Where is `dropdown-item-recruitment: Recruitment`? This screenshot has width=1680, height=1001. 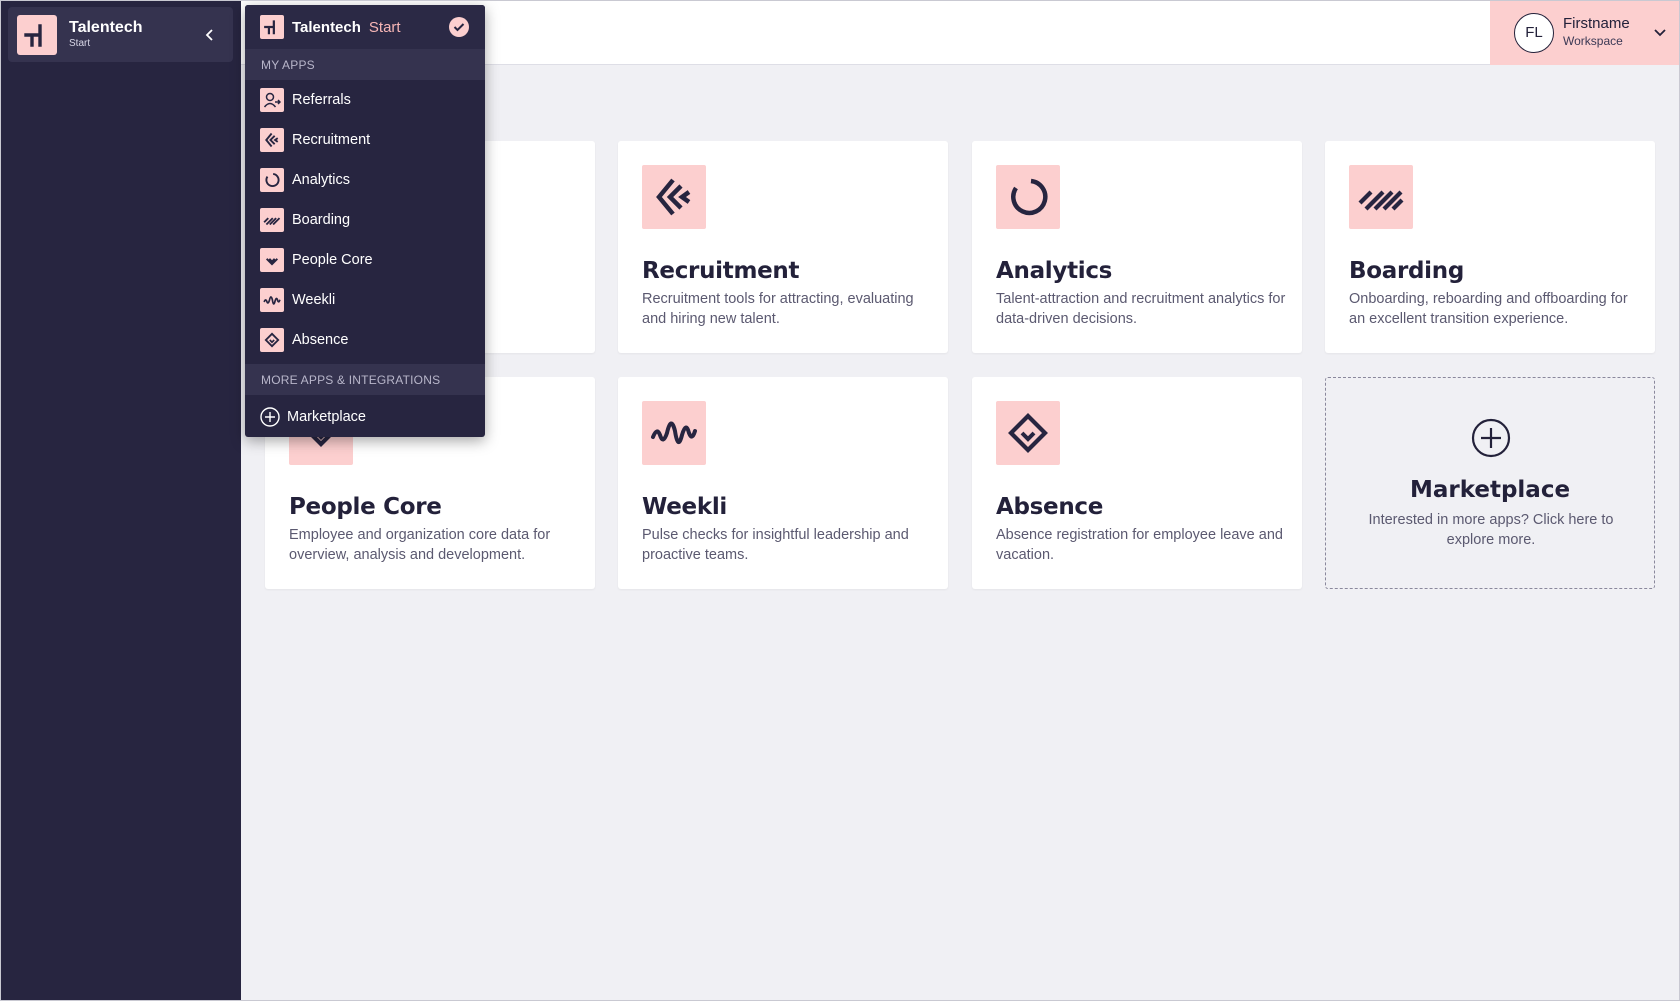 dropdown-item-recruitment: Recruitment is located at coordinates (365, 140).